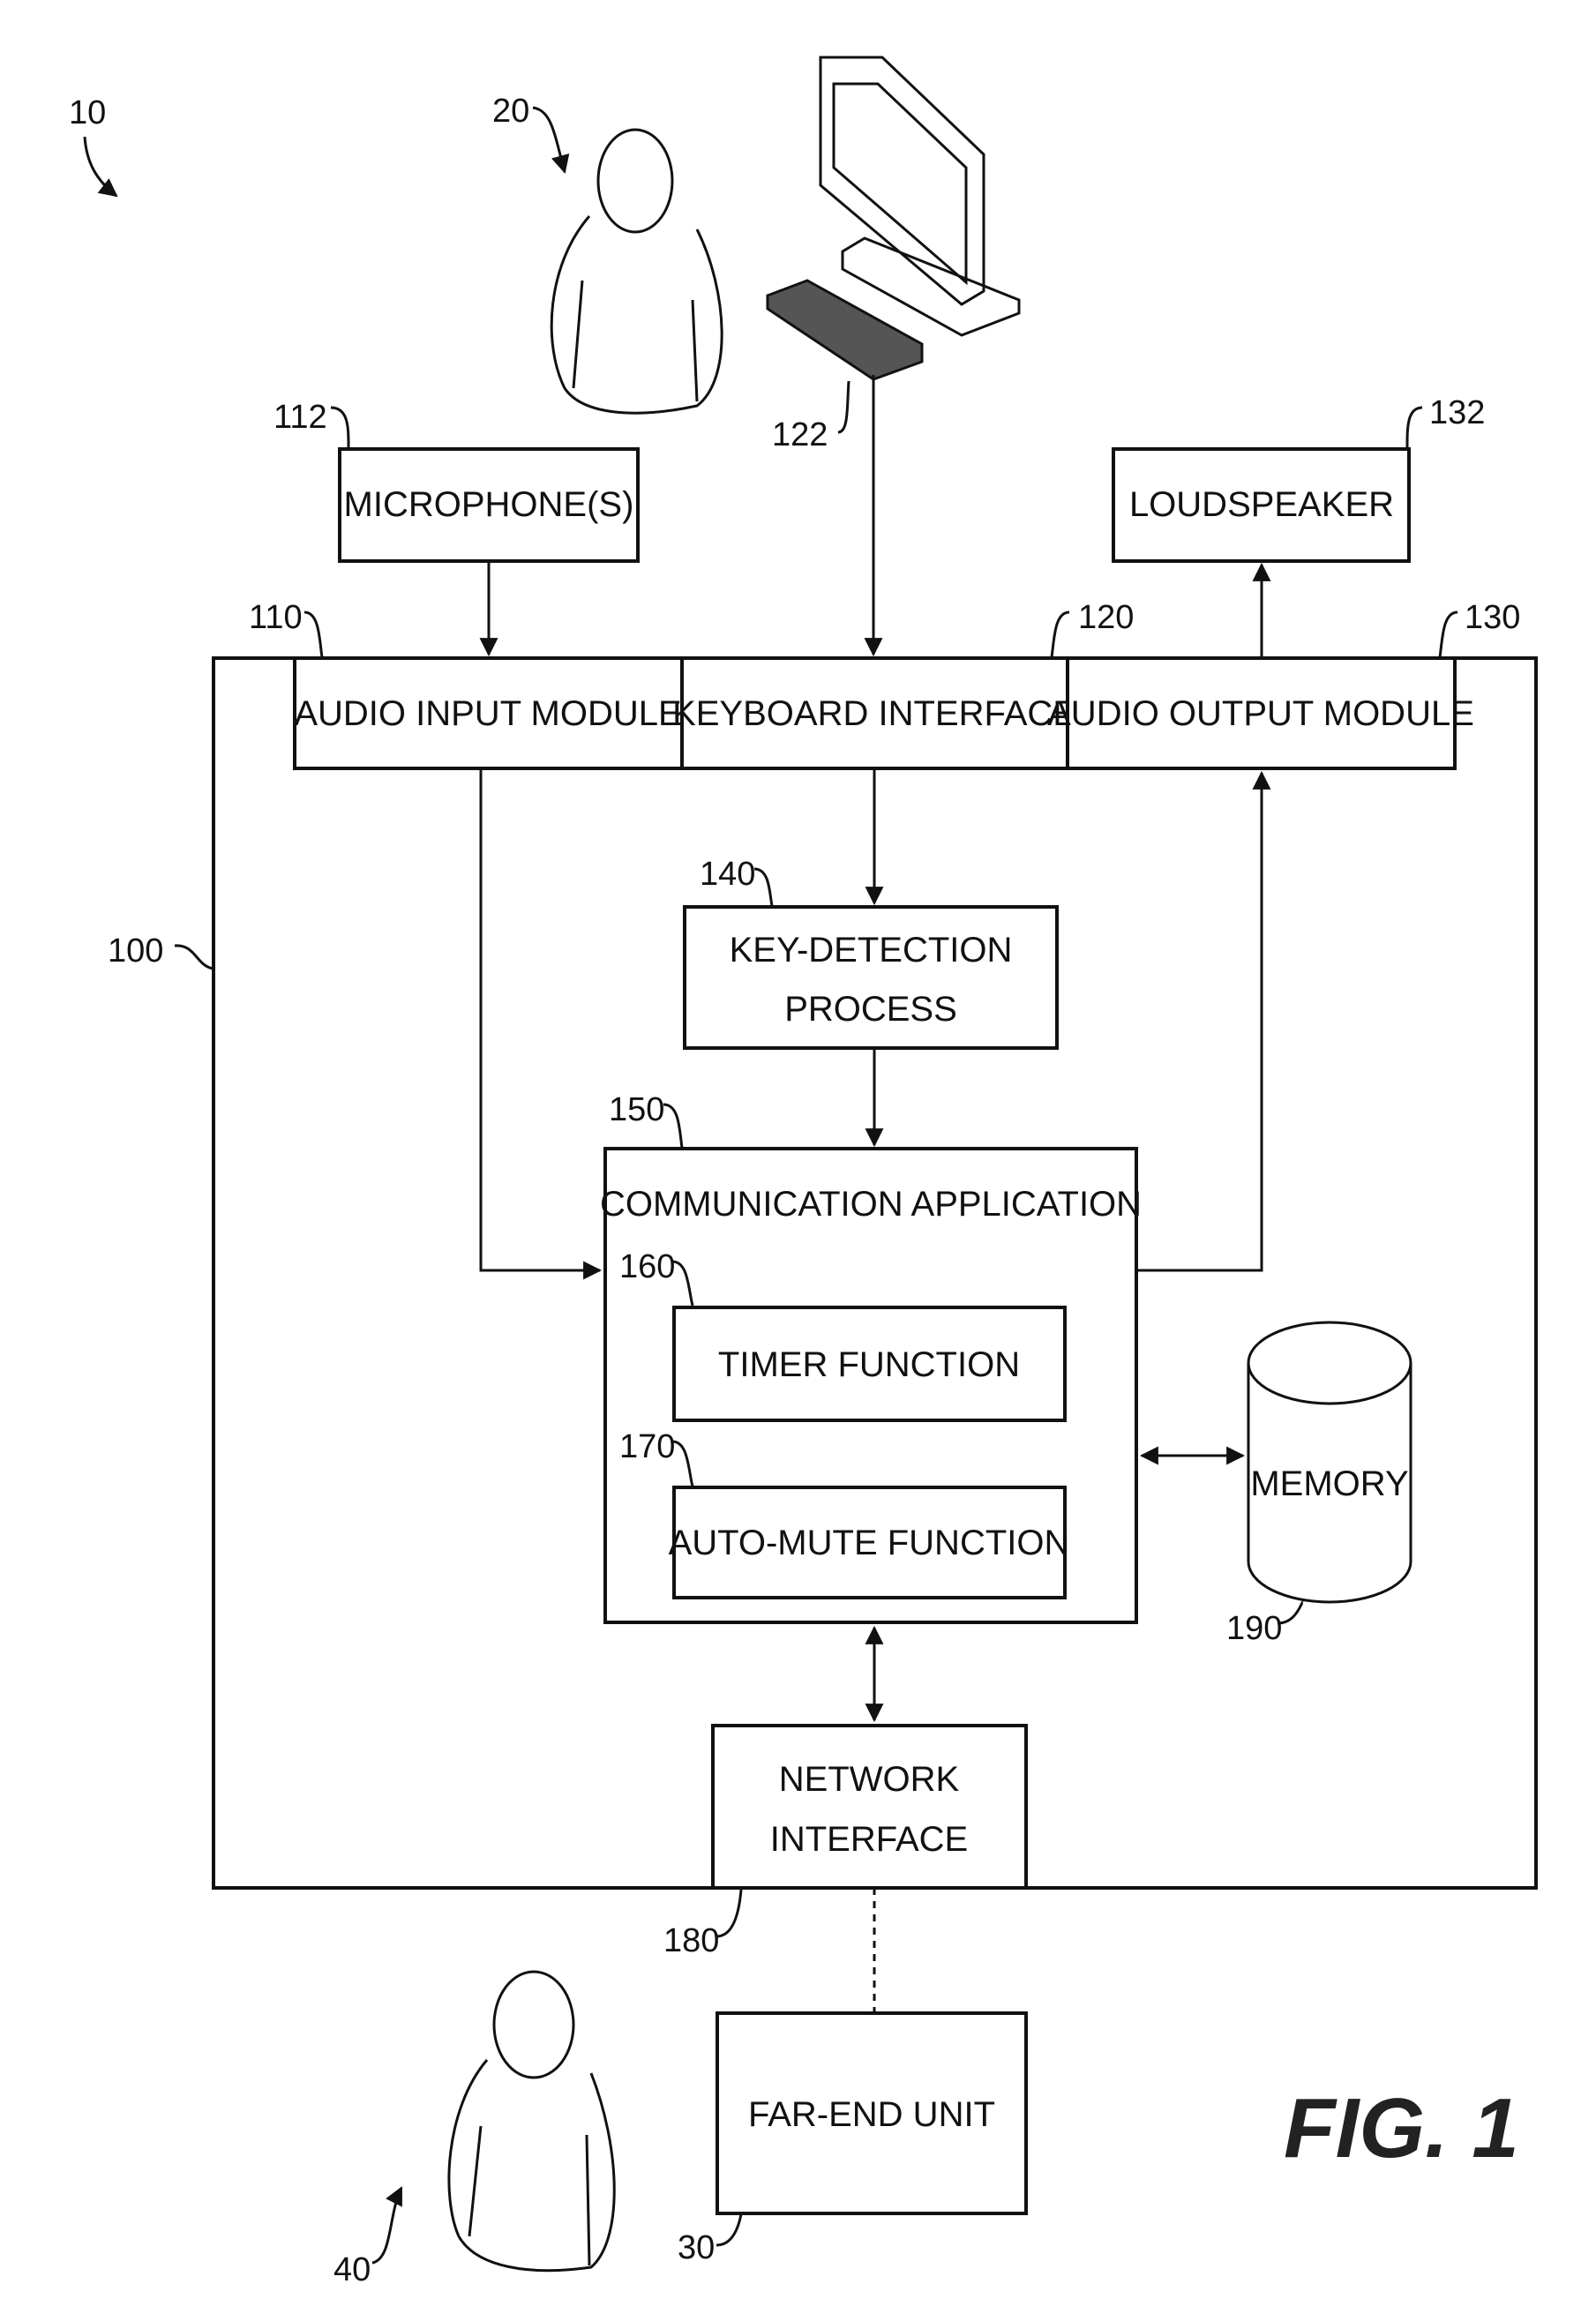  What do you see at coordinates (87, 113) in the screenshot?
I see `ref-10: 10` at bounding box center [87, 113].